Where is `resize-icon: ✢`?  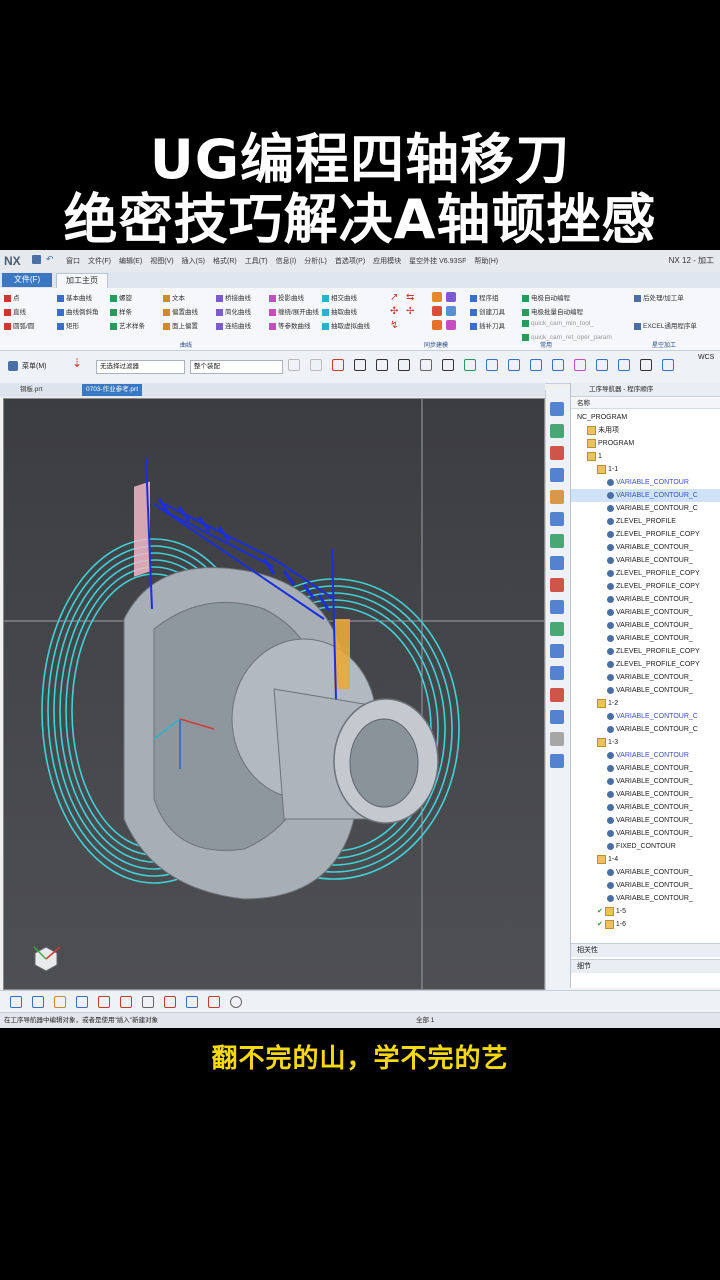
resize-icon: ✢ is located at coordinates (411, 311).